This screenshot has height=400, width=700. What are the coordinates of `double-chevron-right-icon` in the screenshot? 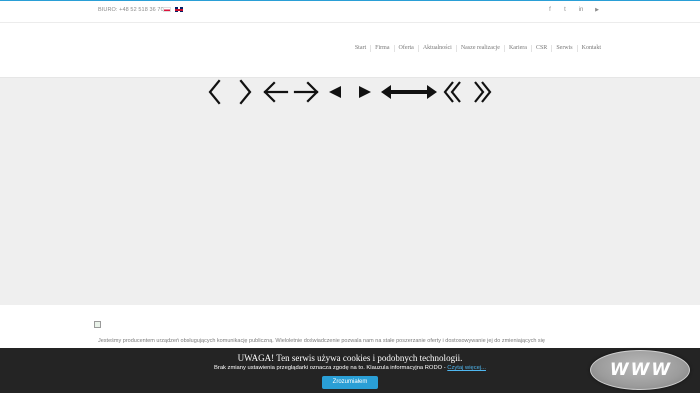 It's located at (483, 92).